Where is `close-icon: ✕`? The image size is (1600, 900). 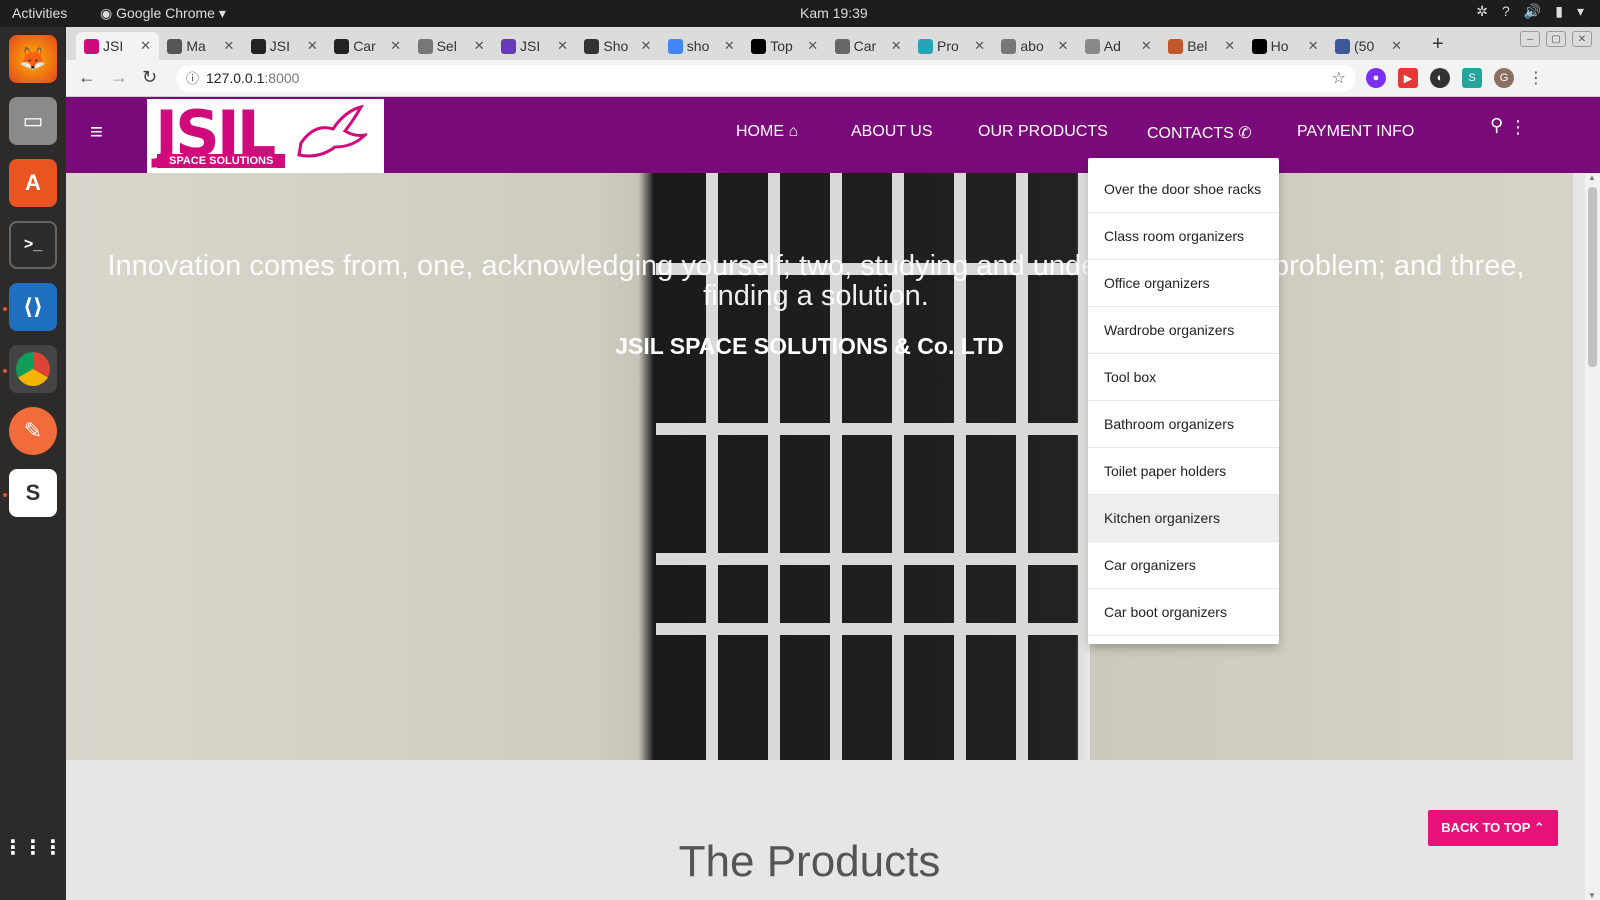 close-icon: ✕ is located at coordinates (1582, 39).